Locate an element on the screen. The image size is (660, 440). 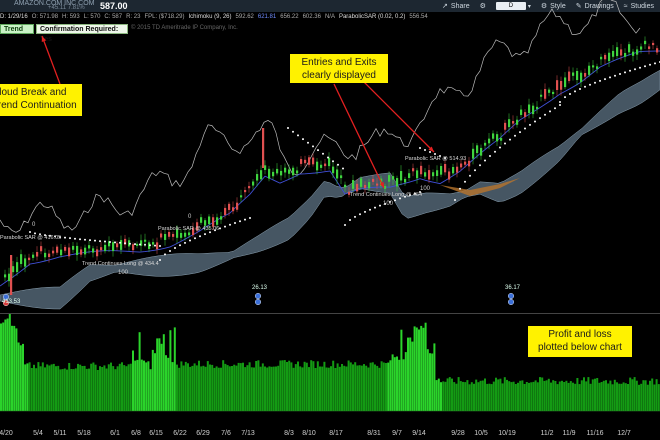
arrow-shaft is located at coordinates (51, 60).